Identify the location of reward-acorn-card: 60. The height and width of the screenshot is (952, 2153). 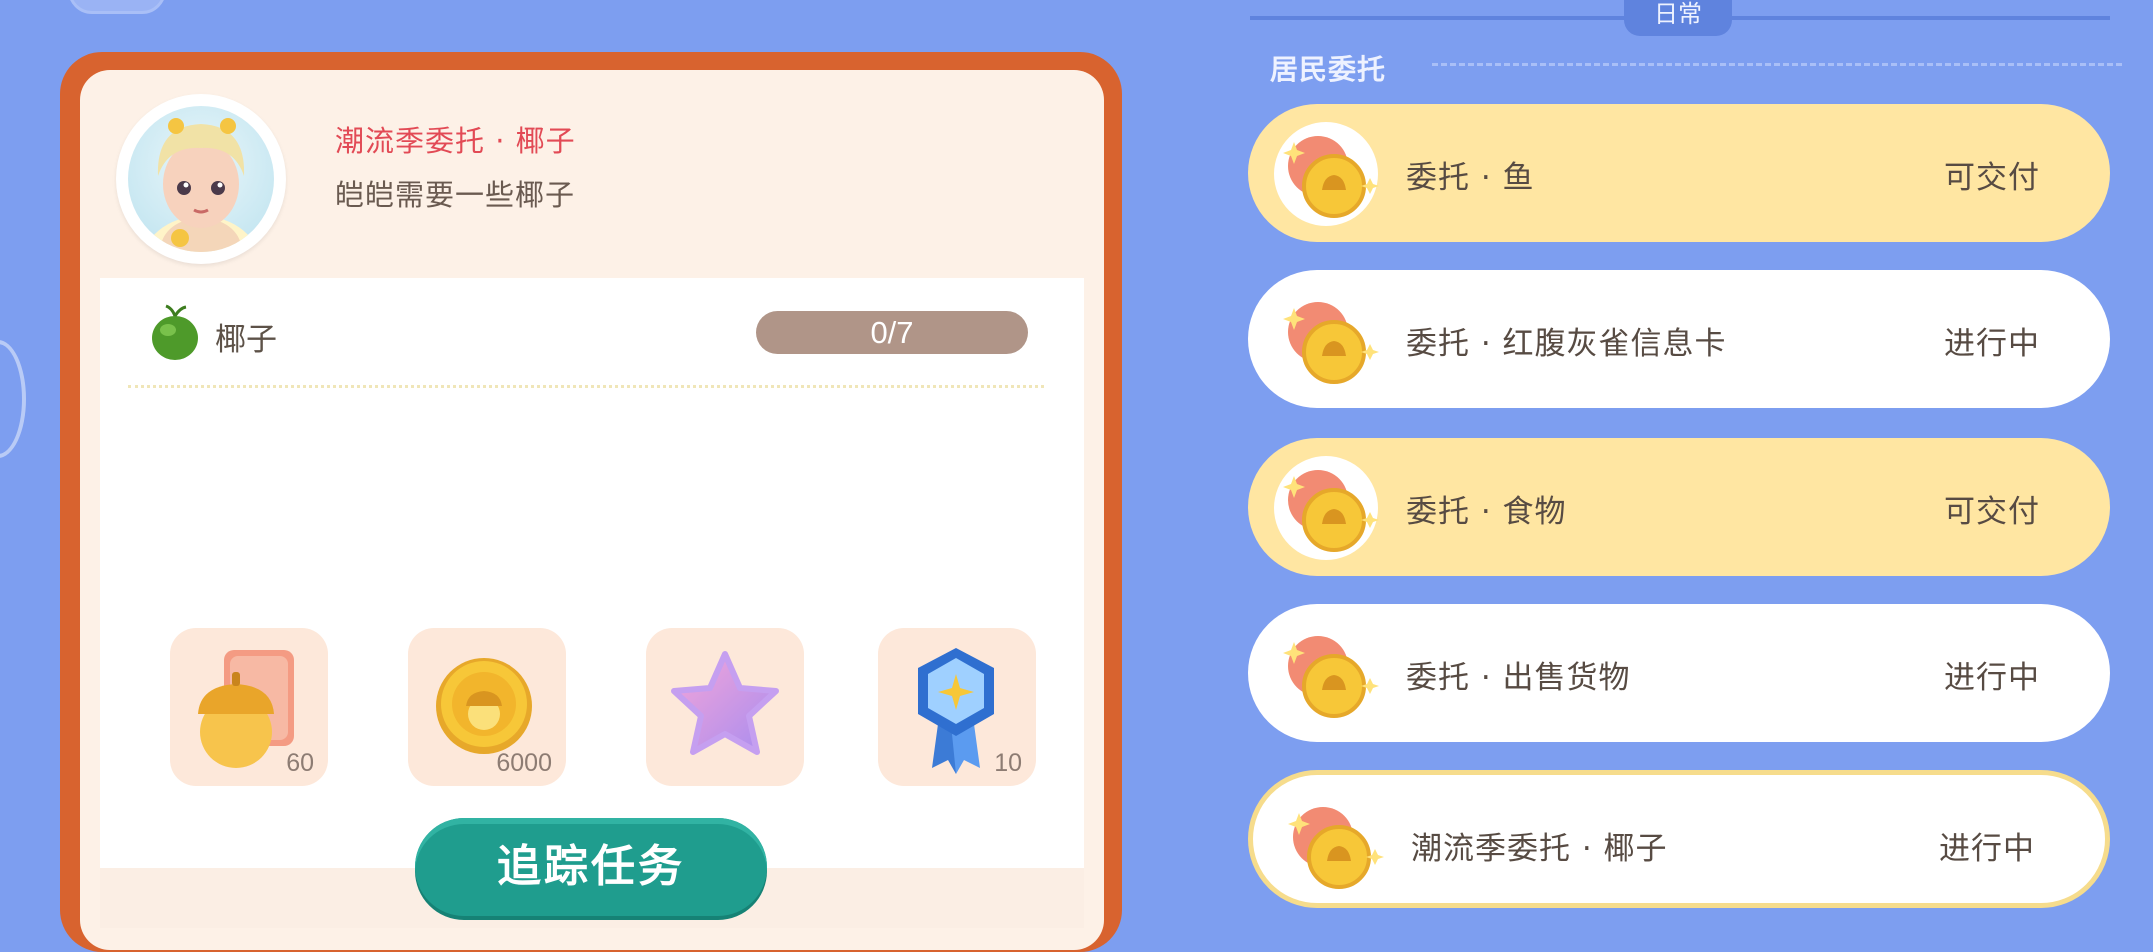
(249, 707).